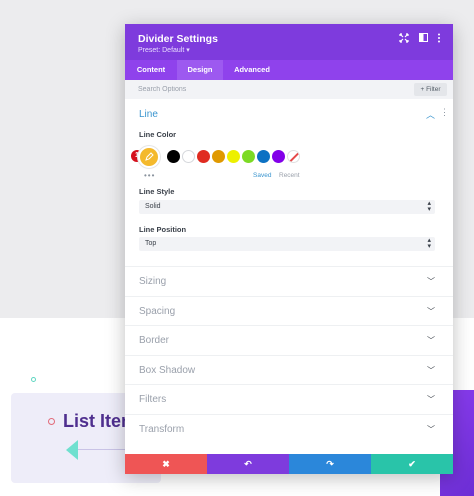 The height and width of the screenshot is (496, 474). What do you see at coordinates (163, 229) in the screenshot?
I see `line-position-label: Line Position` at bounding box center [163, 229].